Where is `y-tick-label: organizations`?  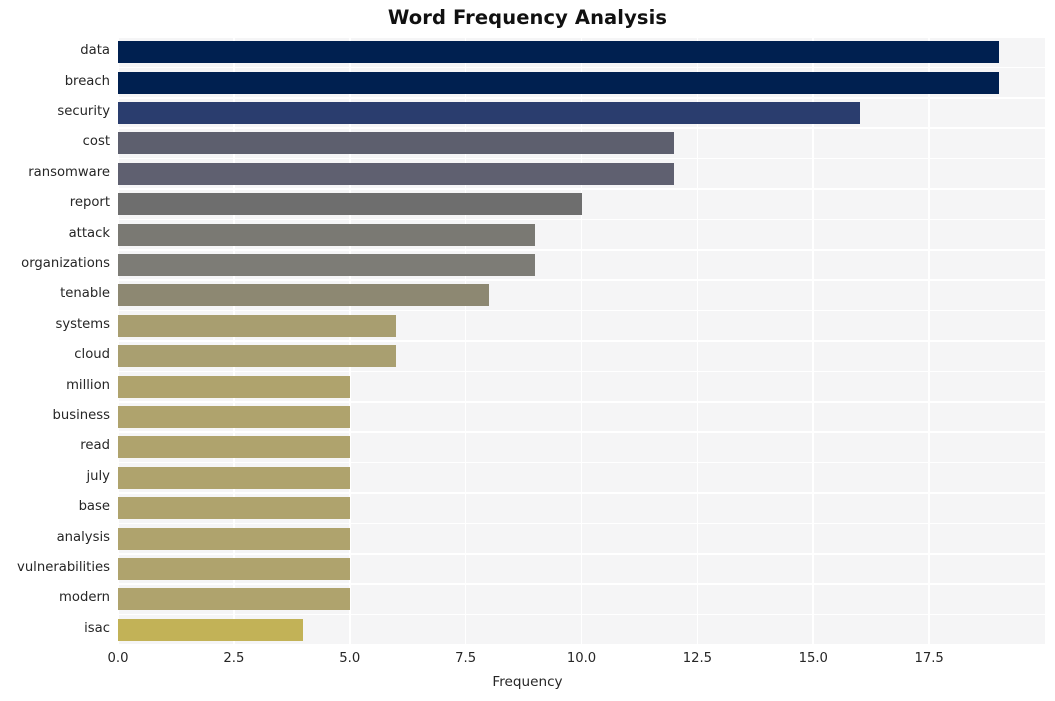
y-tick-label: organizations is located at coordinates (65, 263).